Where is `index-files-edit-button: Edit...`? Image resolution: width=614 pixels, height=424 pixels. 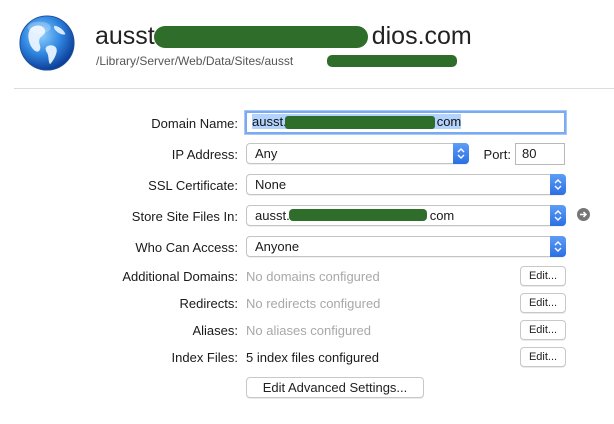 index-files-edit-button: Edit... is located at coordinates (543, 357).